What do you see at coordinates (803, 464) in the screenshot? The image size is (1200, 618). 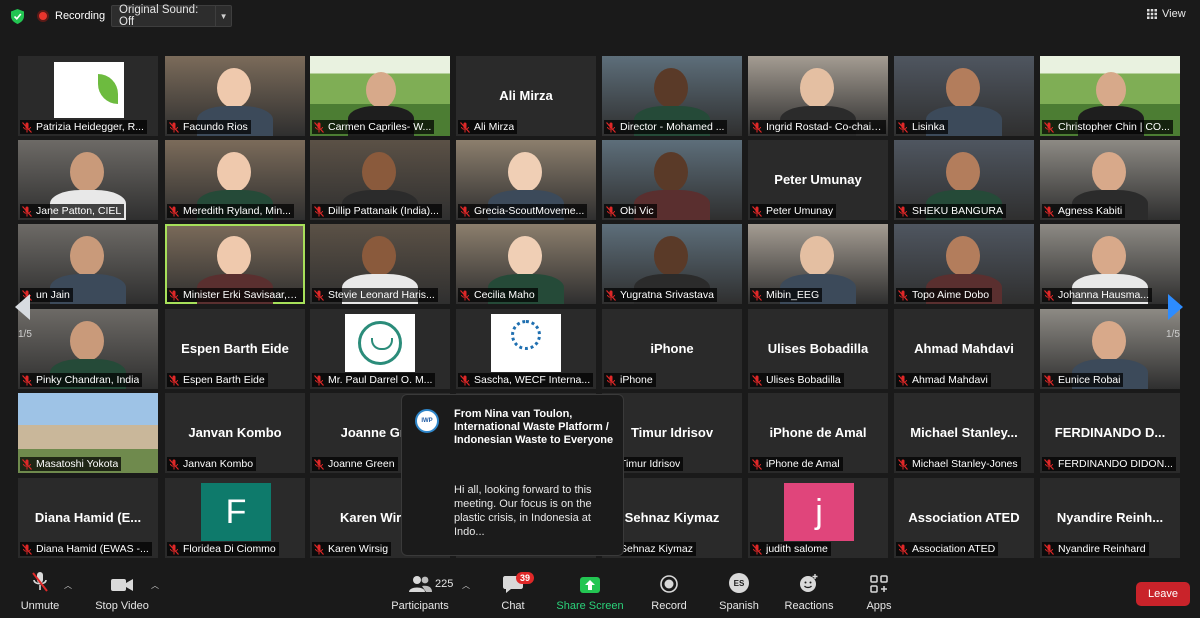 I see `participant-name: iPhone de Amal` at bounding box center [803, 464].